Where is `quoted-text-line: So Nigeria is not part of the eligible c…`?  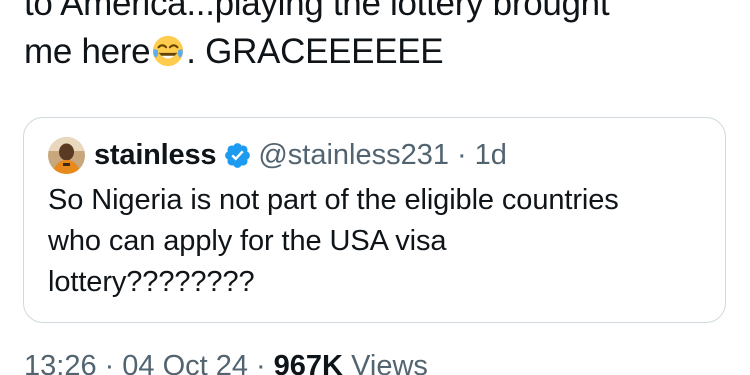 quoted-text-line: So Nigeria is not part of the eligible c… is located at coordinates (333, 200).